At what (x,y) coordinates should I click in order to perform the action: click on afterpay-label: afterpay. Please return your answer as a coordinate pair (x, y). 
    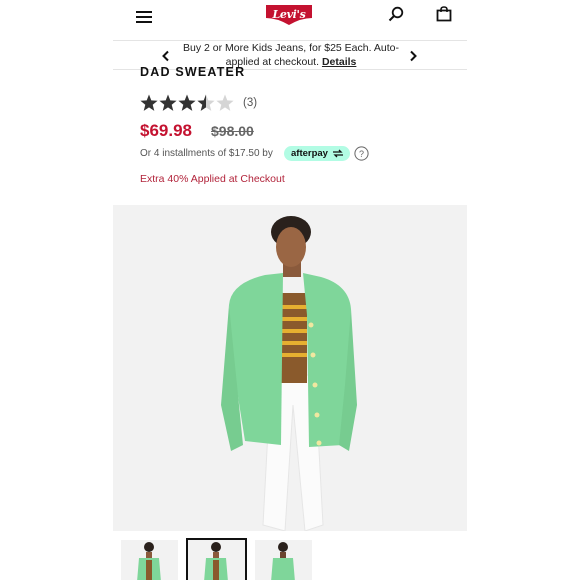
    Looking at the image, I should click on (309, 153).